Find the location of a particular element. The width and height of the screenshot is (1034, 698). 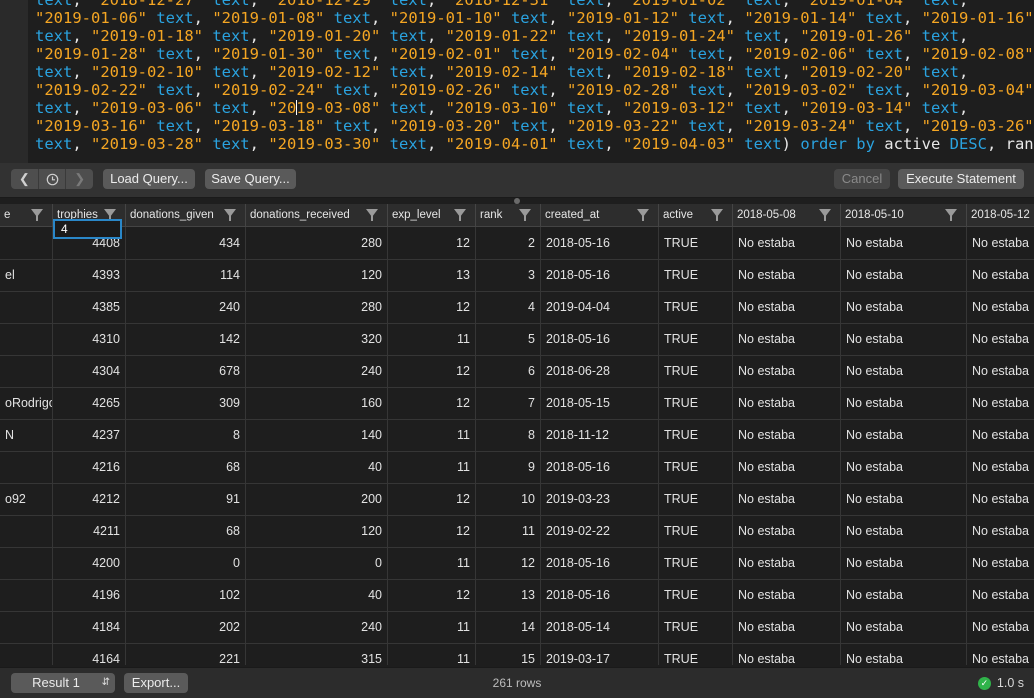

table-cell: 8 is located at coordinates (508, 435).